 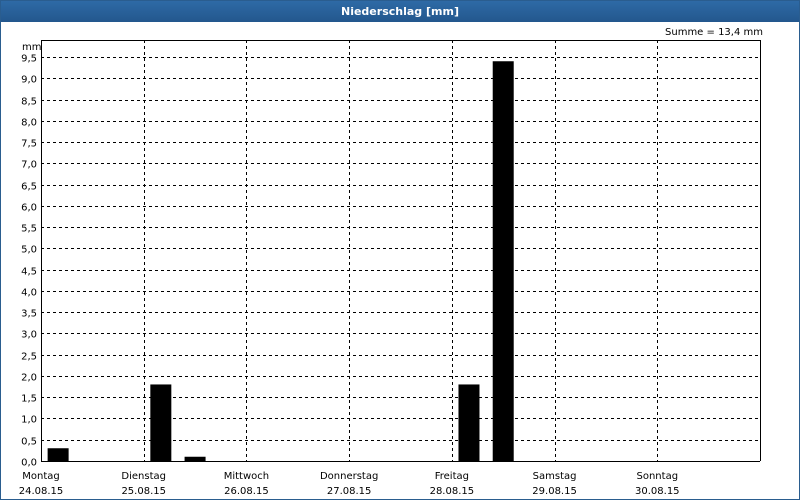 I want to click on y-tick-label: 0,5, so click(x=29, y=442).